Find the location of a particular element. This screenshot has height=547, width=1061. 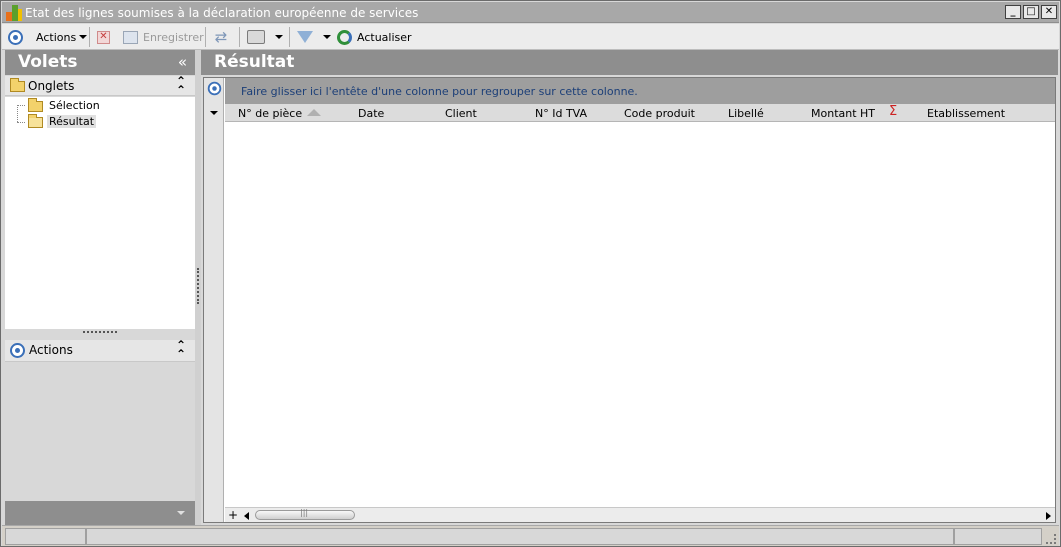

scroll-left-icon is located at coordinates (246, 516).